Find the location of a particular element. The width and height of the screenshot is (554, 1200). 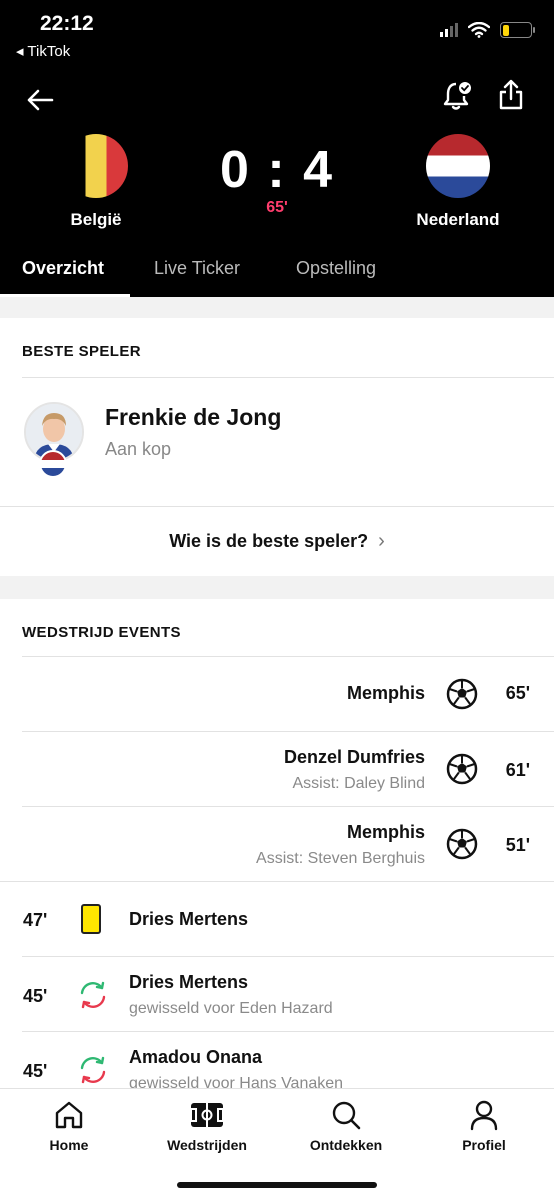

pitch-icon is located at coordinates (207, 1115).